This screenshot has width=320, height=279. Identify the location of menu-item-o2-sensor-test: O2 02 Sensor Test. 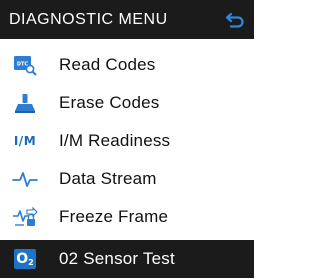
(127, 259).